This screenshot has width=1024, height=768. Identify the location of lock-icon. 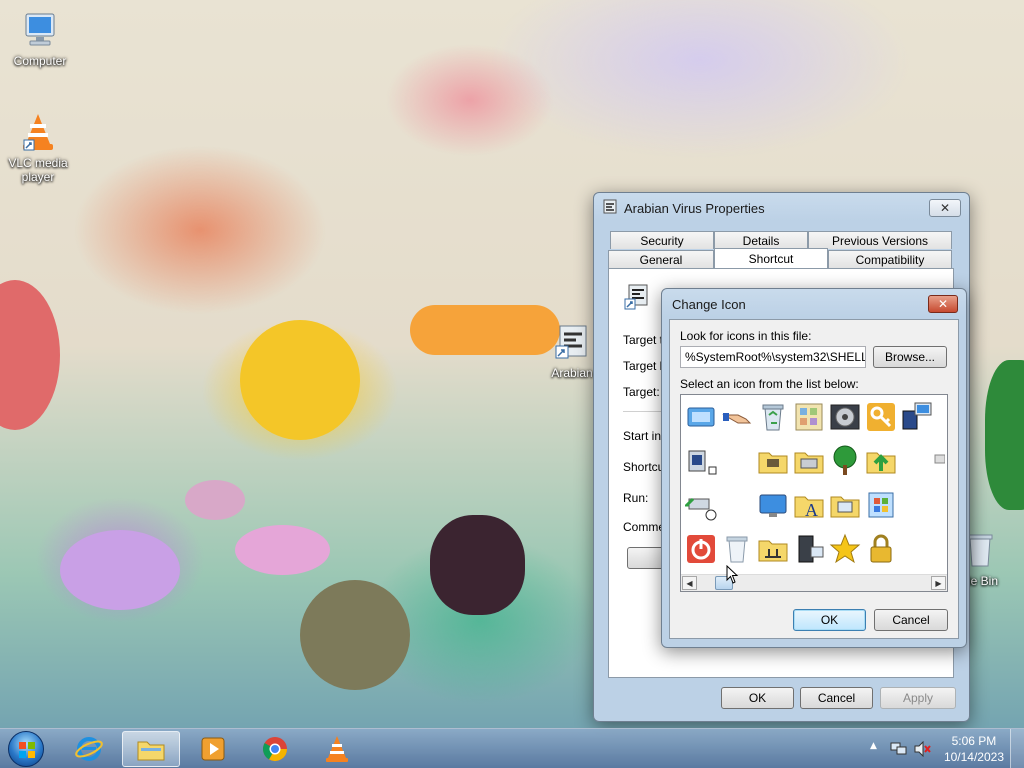
(881, 549).